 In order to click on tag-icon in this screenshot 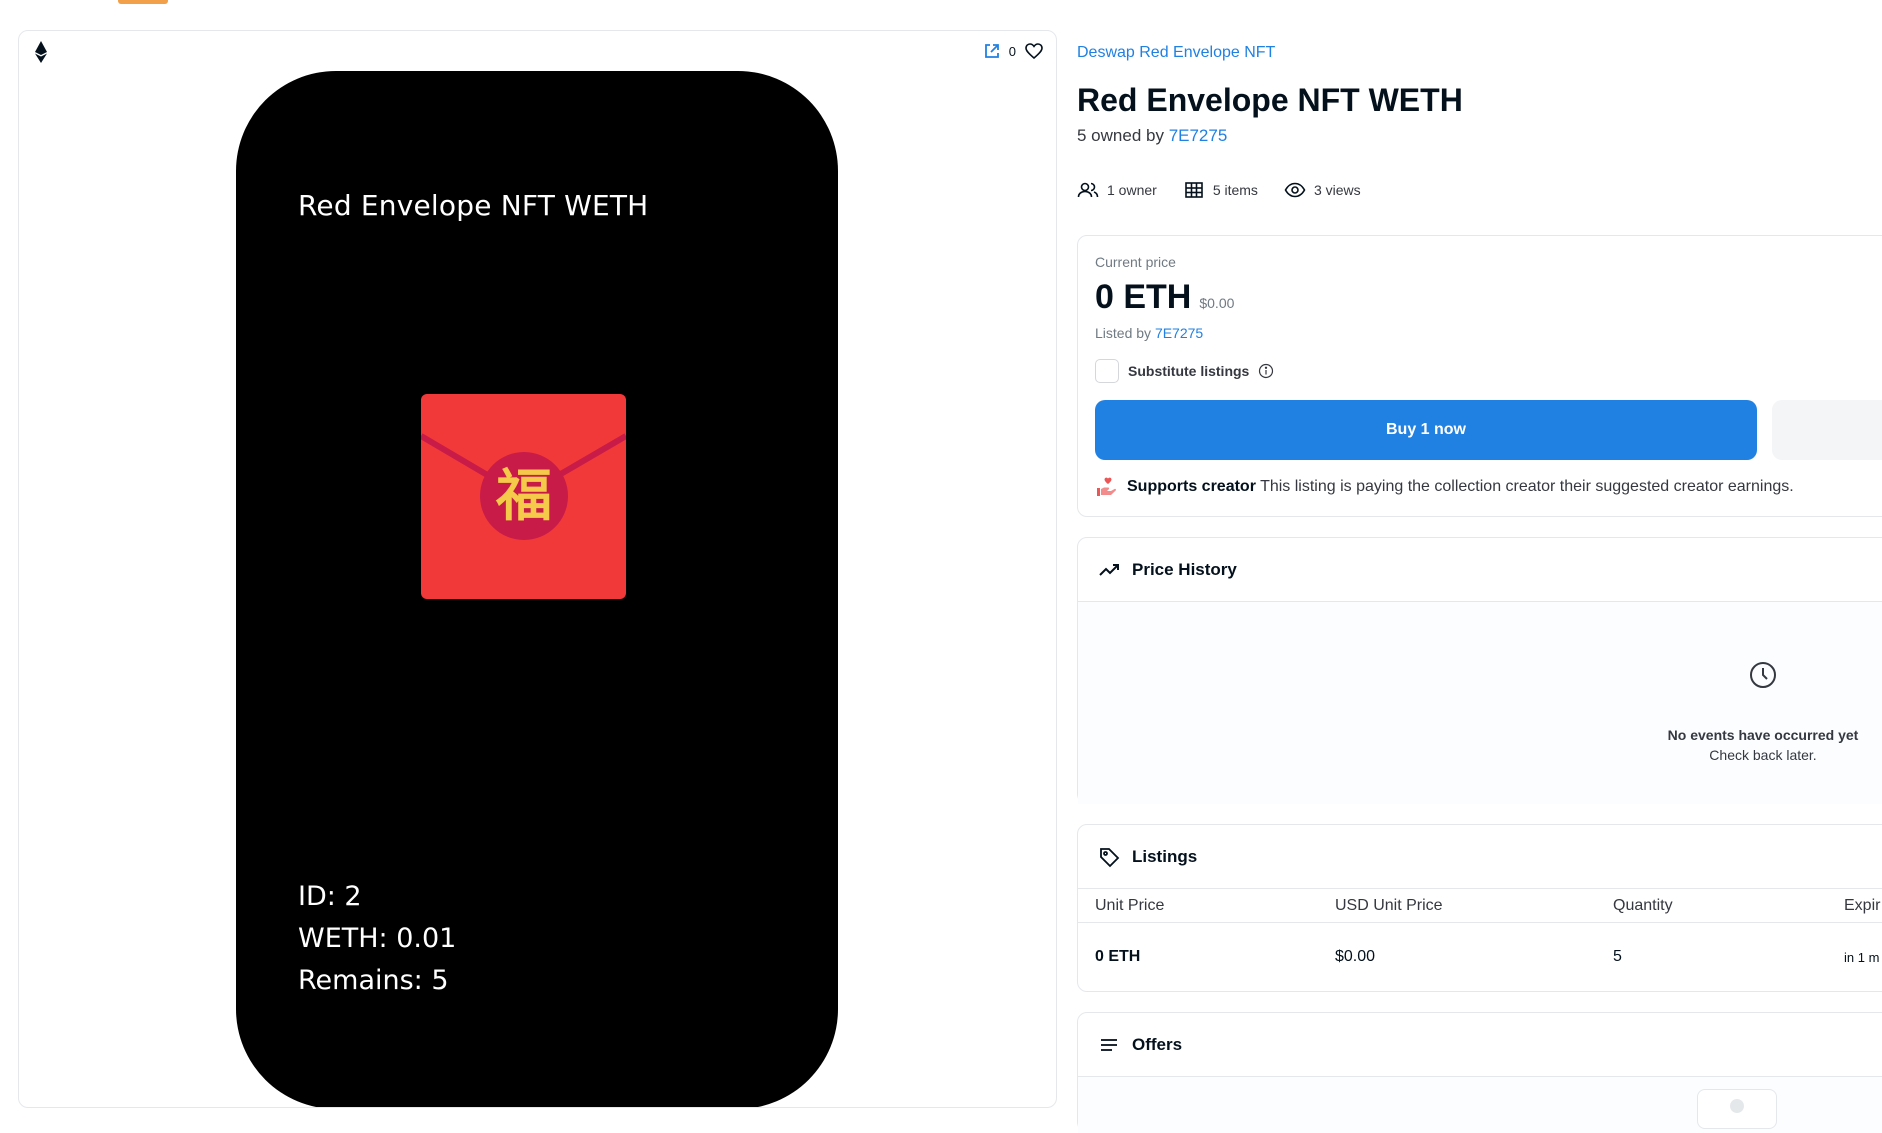, I will do `click(1110, 857)`.